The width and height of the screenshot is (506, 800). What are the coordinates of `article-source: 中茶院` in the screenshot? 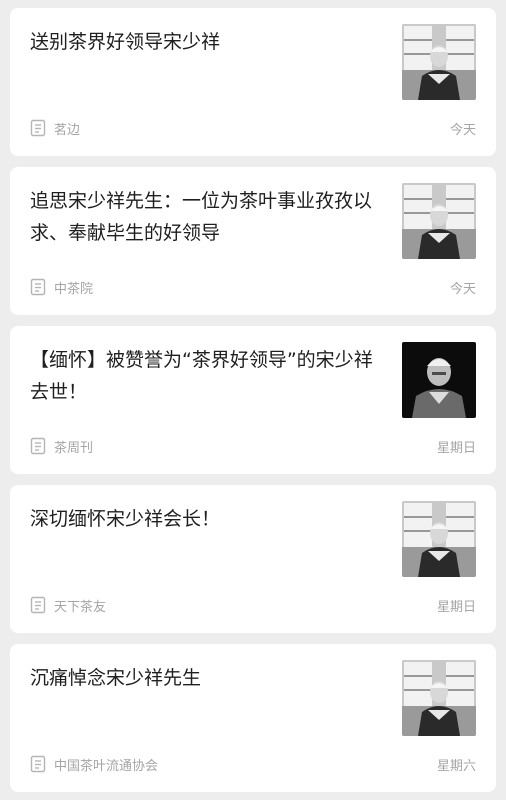 It's located at (252, 287).